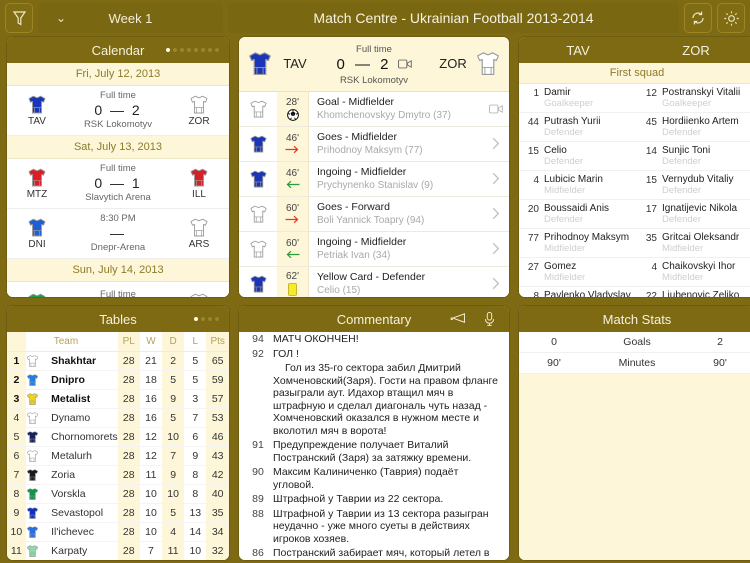  I want to click on tables-page-dots, so click(206, 319).